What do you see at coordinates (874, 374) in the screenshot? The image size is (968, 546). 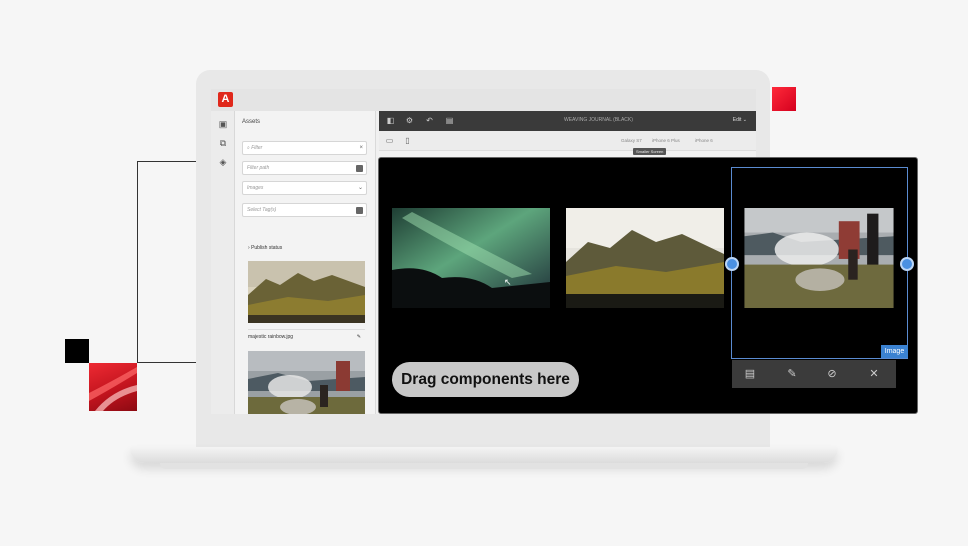 I see `close-icon: ✕` at bounding box center [874, 374].